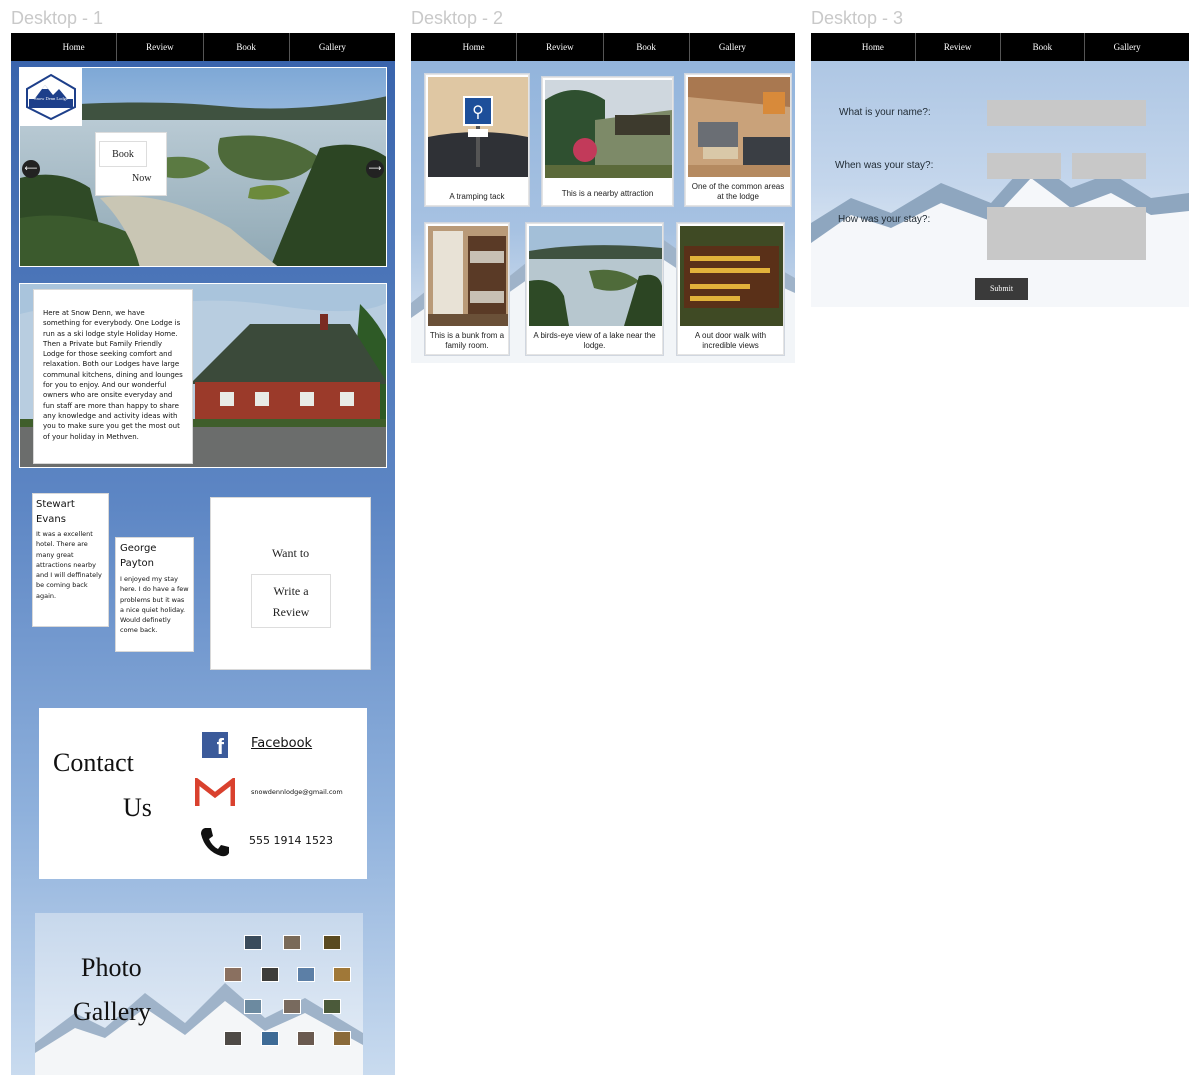 This screenshot has width=1189, height=1075. Describe the element at coordinates (290, 553) in the screenshot. I see `want-to-label: Want to` at that location.